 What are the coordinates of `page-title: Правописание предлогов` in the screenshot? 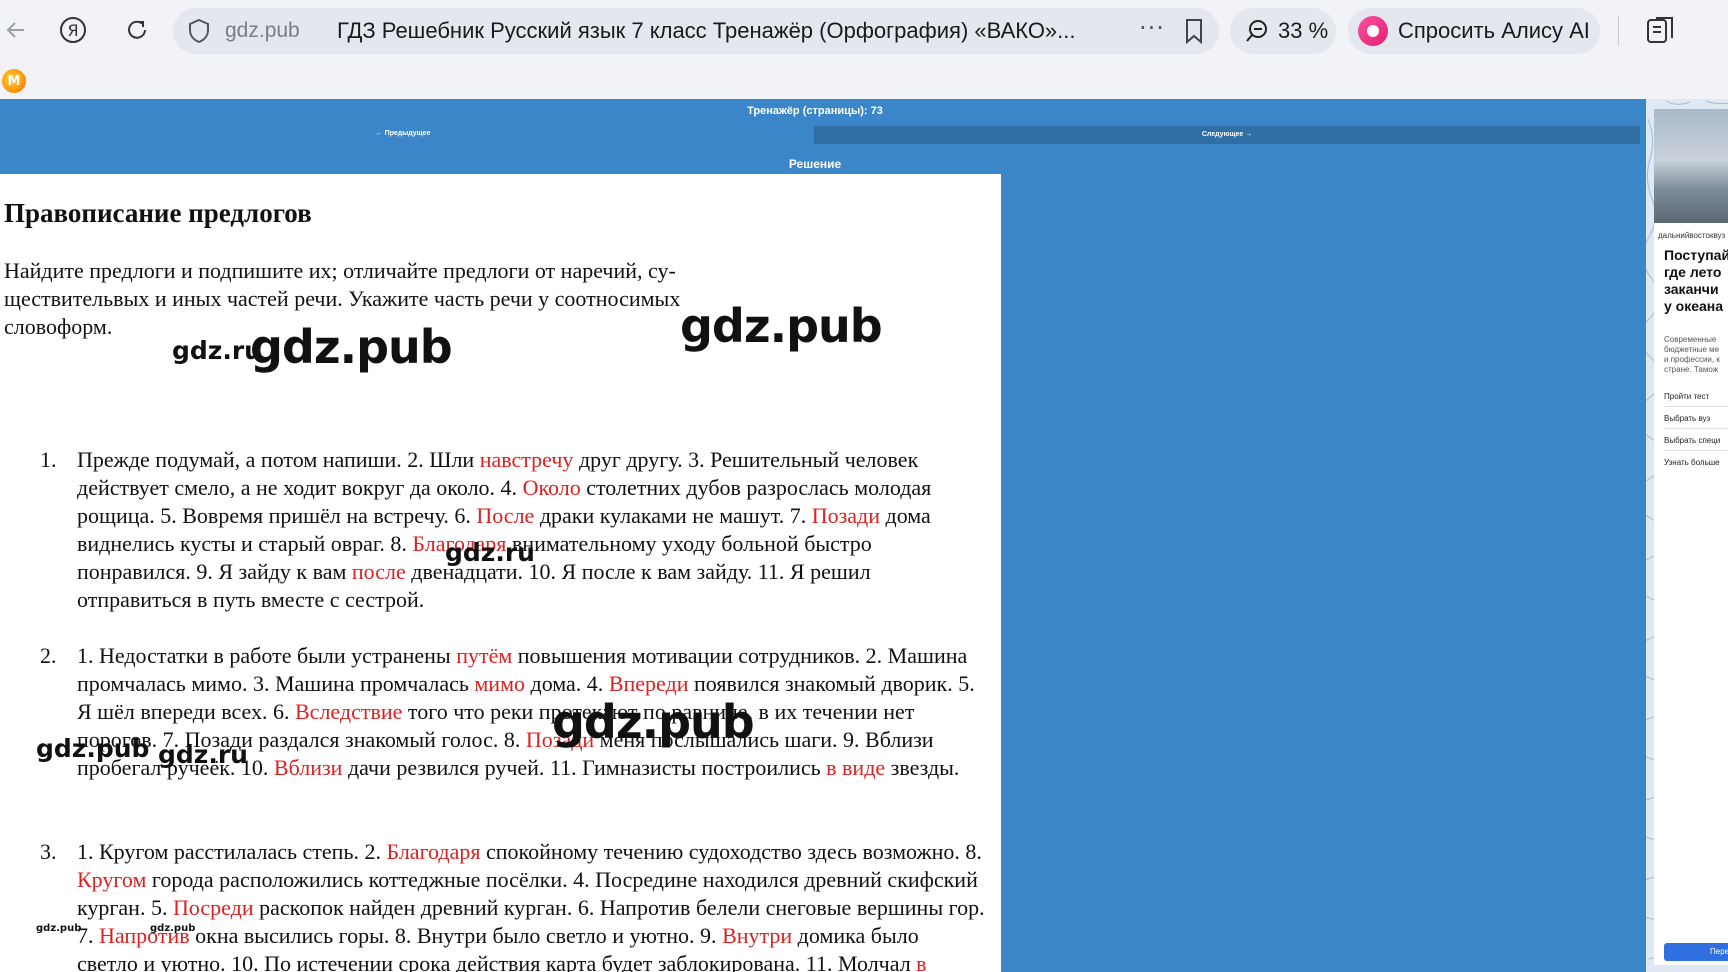 It's located at (158, 213).